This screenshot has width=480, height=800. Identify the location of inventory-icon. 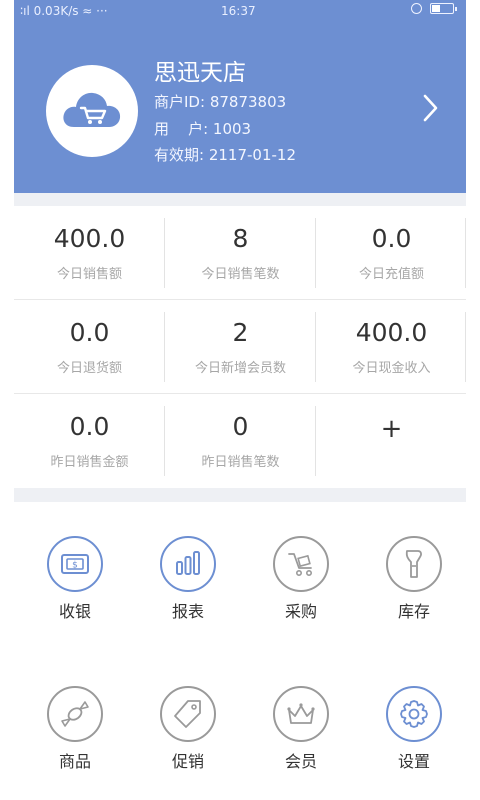
(414, 564).